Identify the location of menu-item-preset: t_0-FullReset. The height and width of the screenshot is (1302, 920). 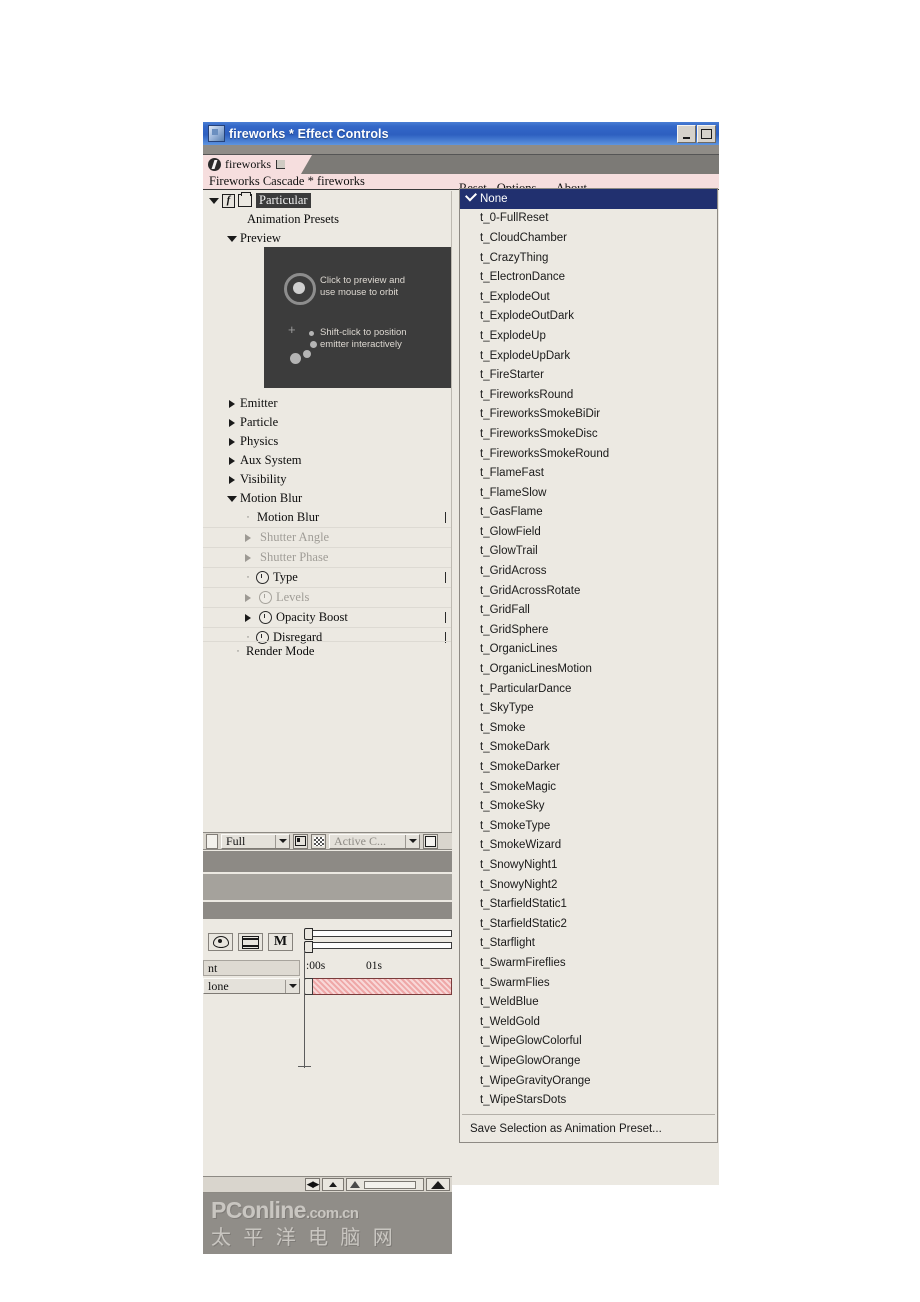
(588, 219).